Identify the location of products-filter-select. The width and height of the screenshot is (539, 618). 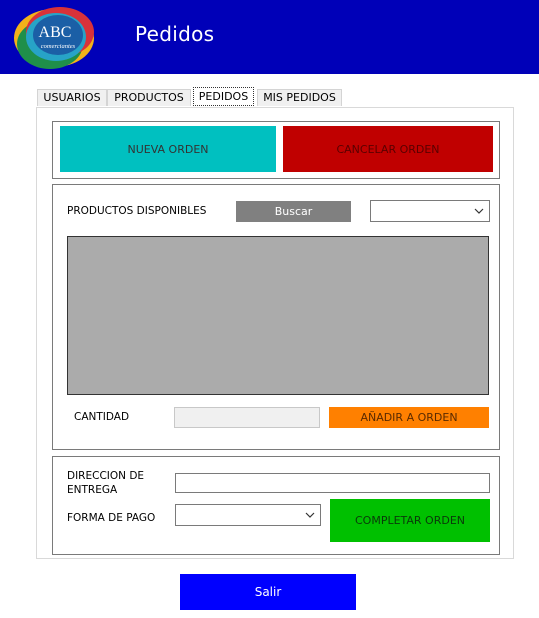
(430, 211).